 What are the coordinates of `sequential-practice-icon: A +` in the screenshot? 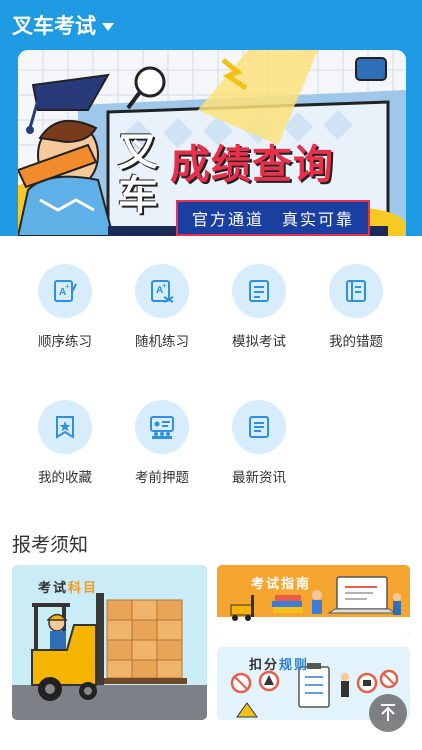 It's located at (65, 291).